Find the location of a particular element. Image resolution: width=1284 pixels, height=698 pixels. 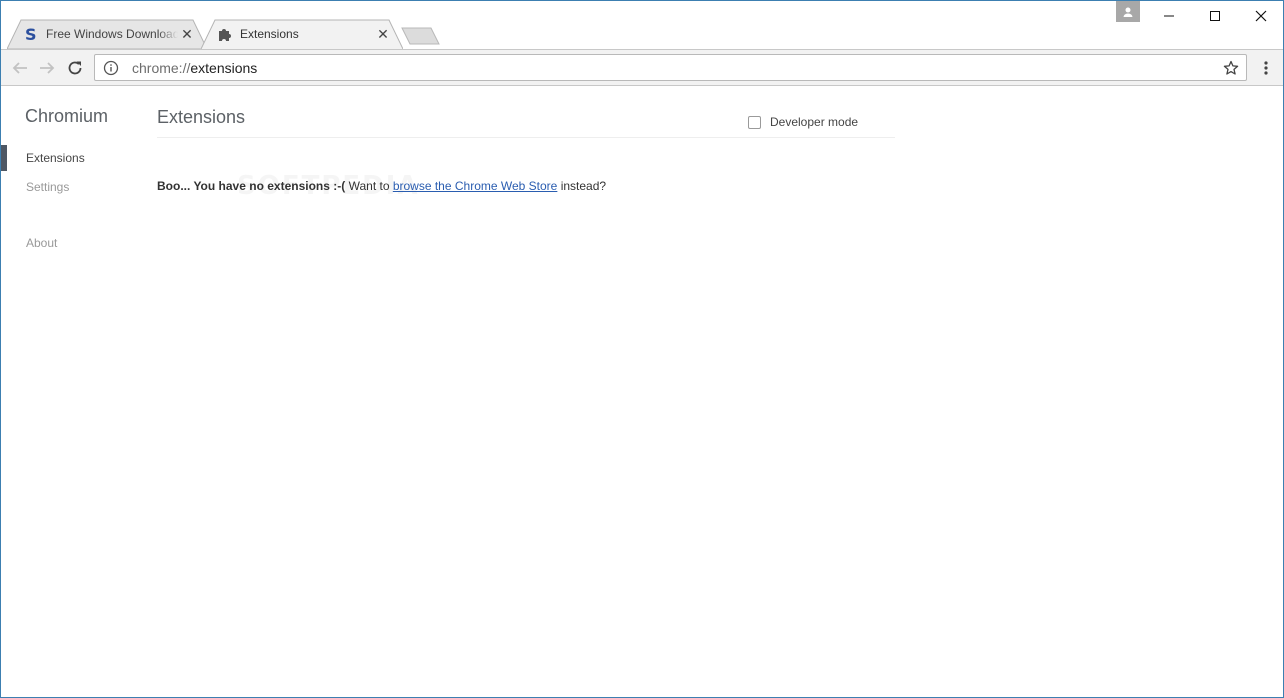

new-tab-button is located at coordinates (421, 36).